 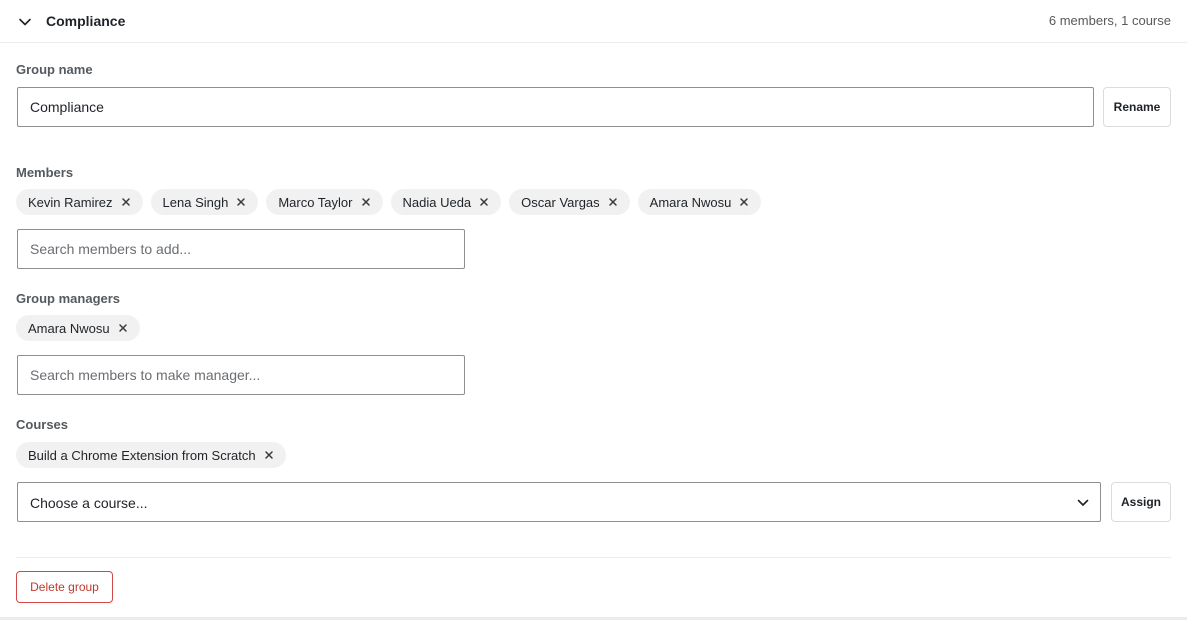 I want to click on assign-button: Assign, so click(x=1141, y=502).